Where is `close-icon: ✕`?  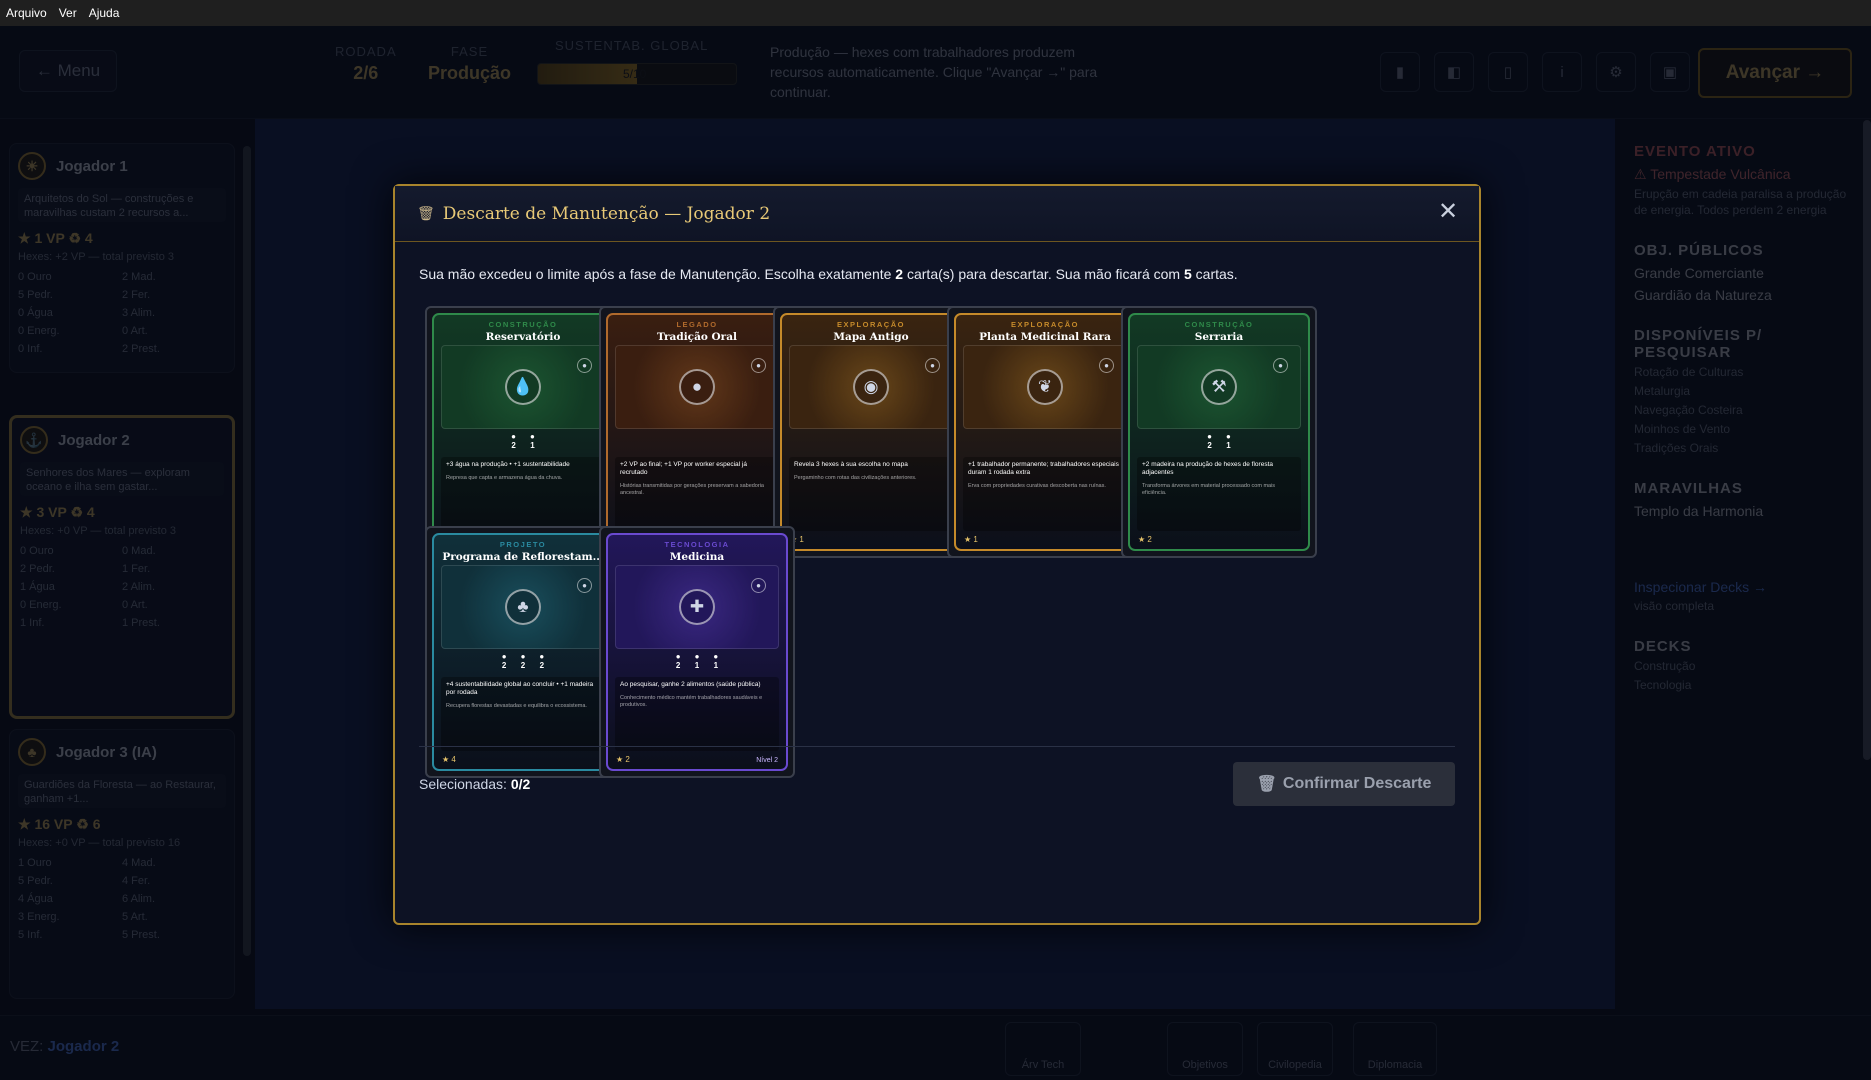 close-icon: ✕ is located at coordinates (1448, 213).